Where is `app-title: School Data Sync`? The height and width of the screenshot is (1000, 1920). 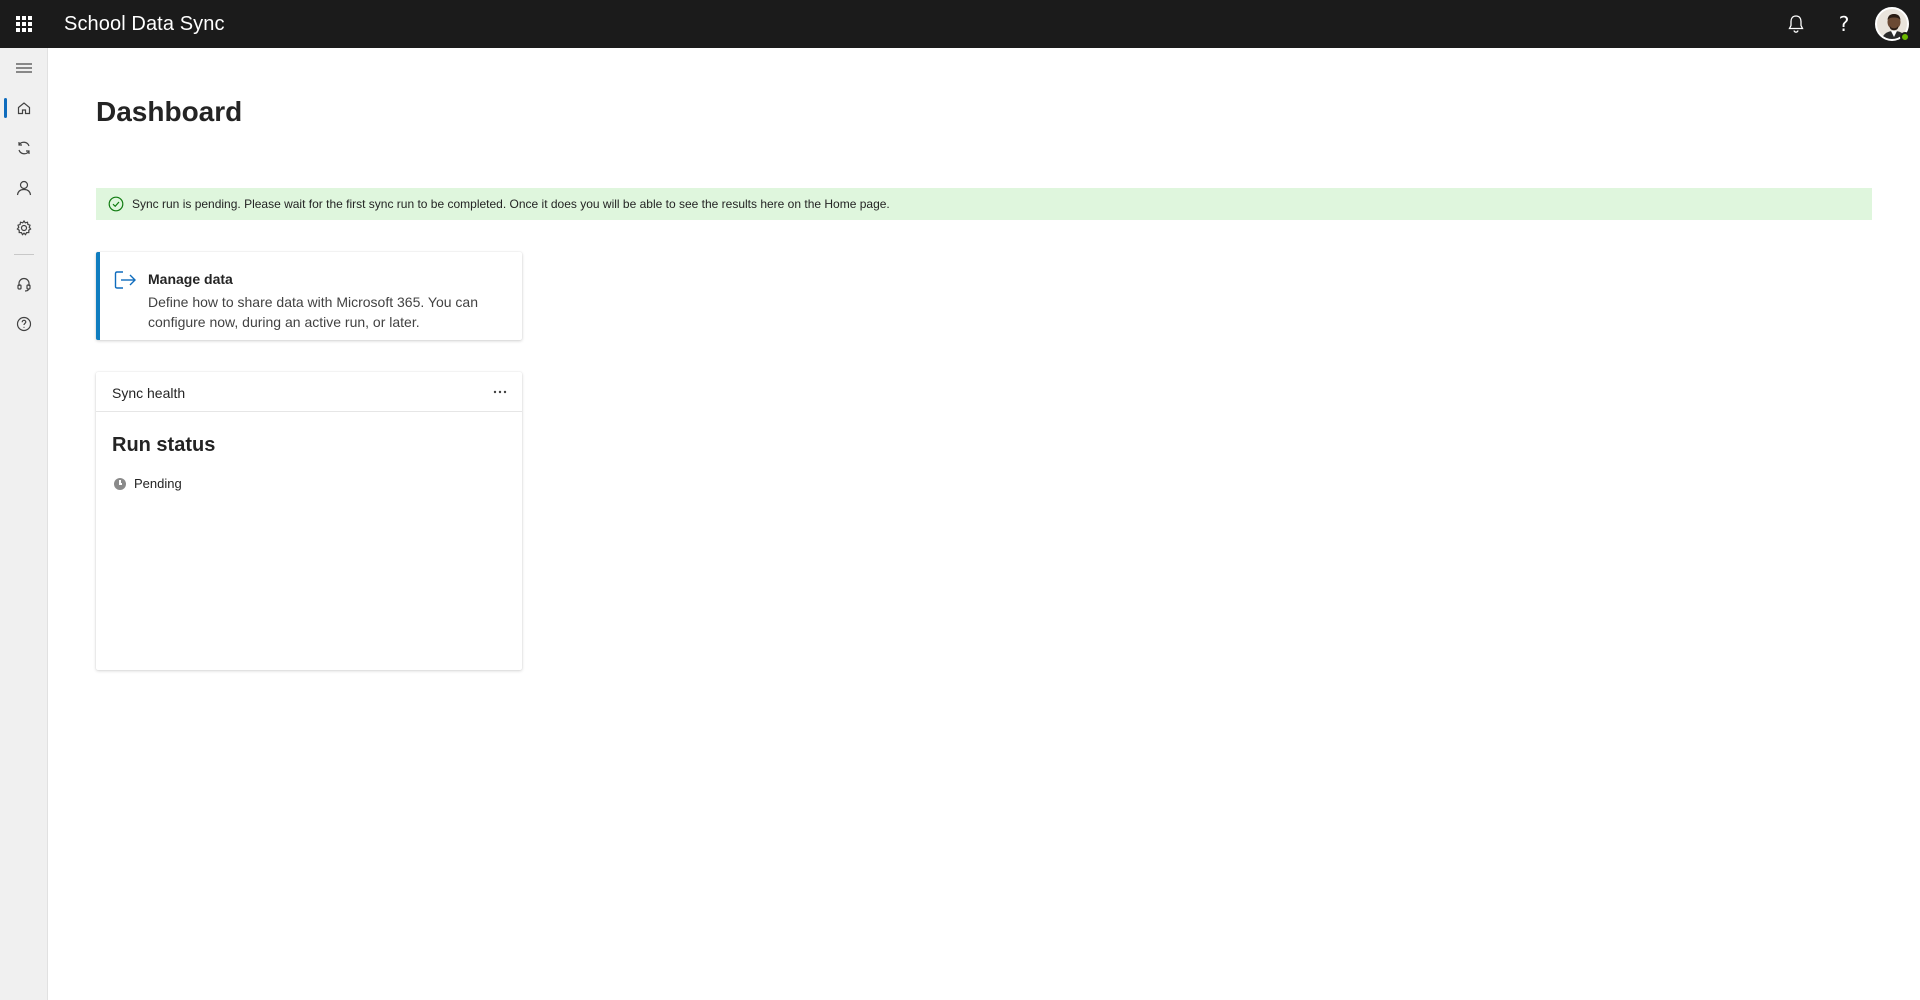
app-title: School Data Sync is located at coordinates (144, 24).